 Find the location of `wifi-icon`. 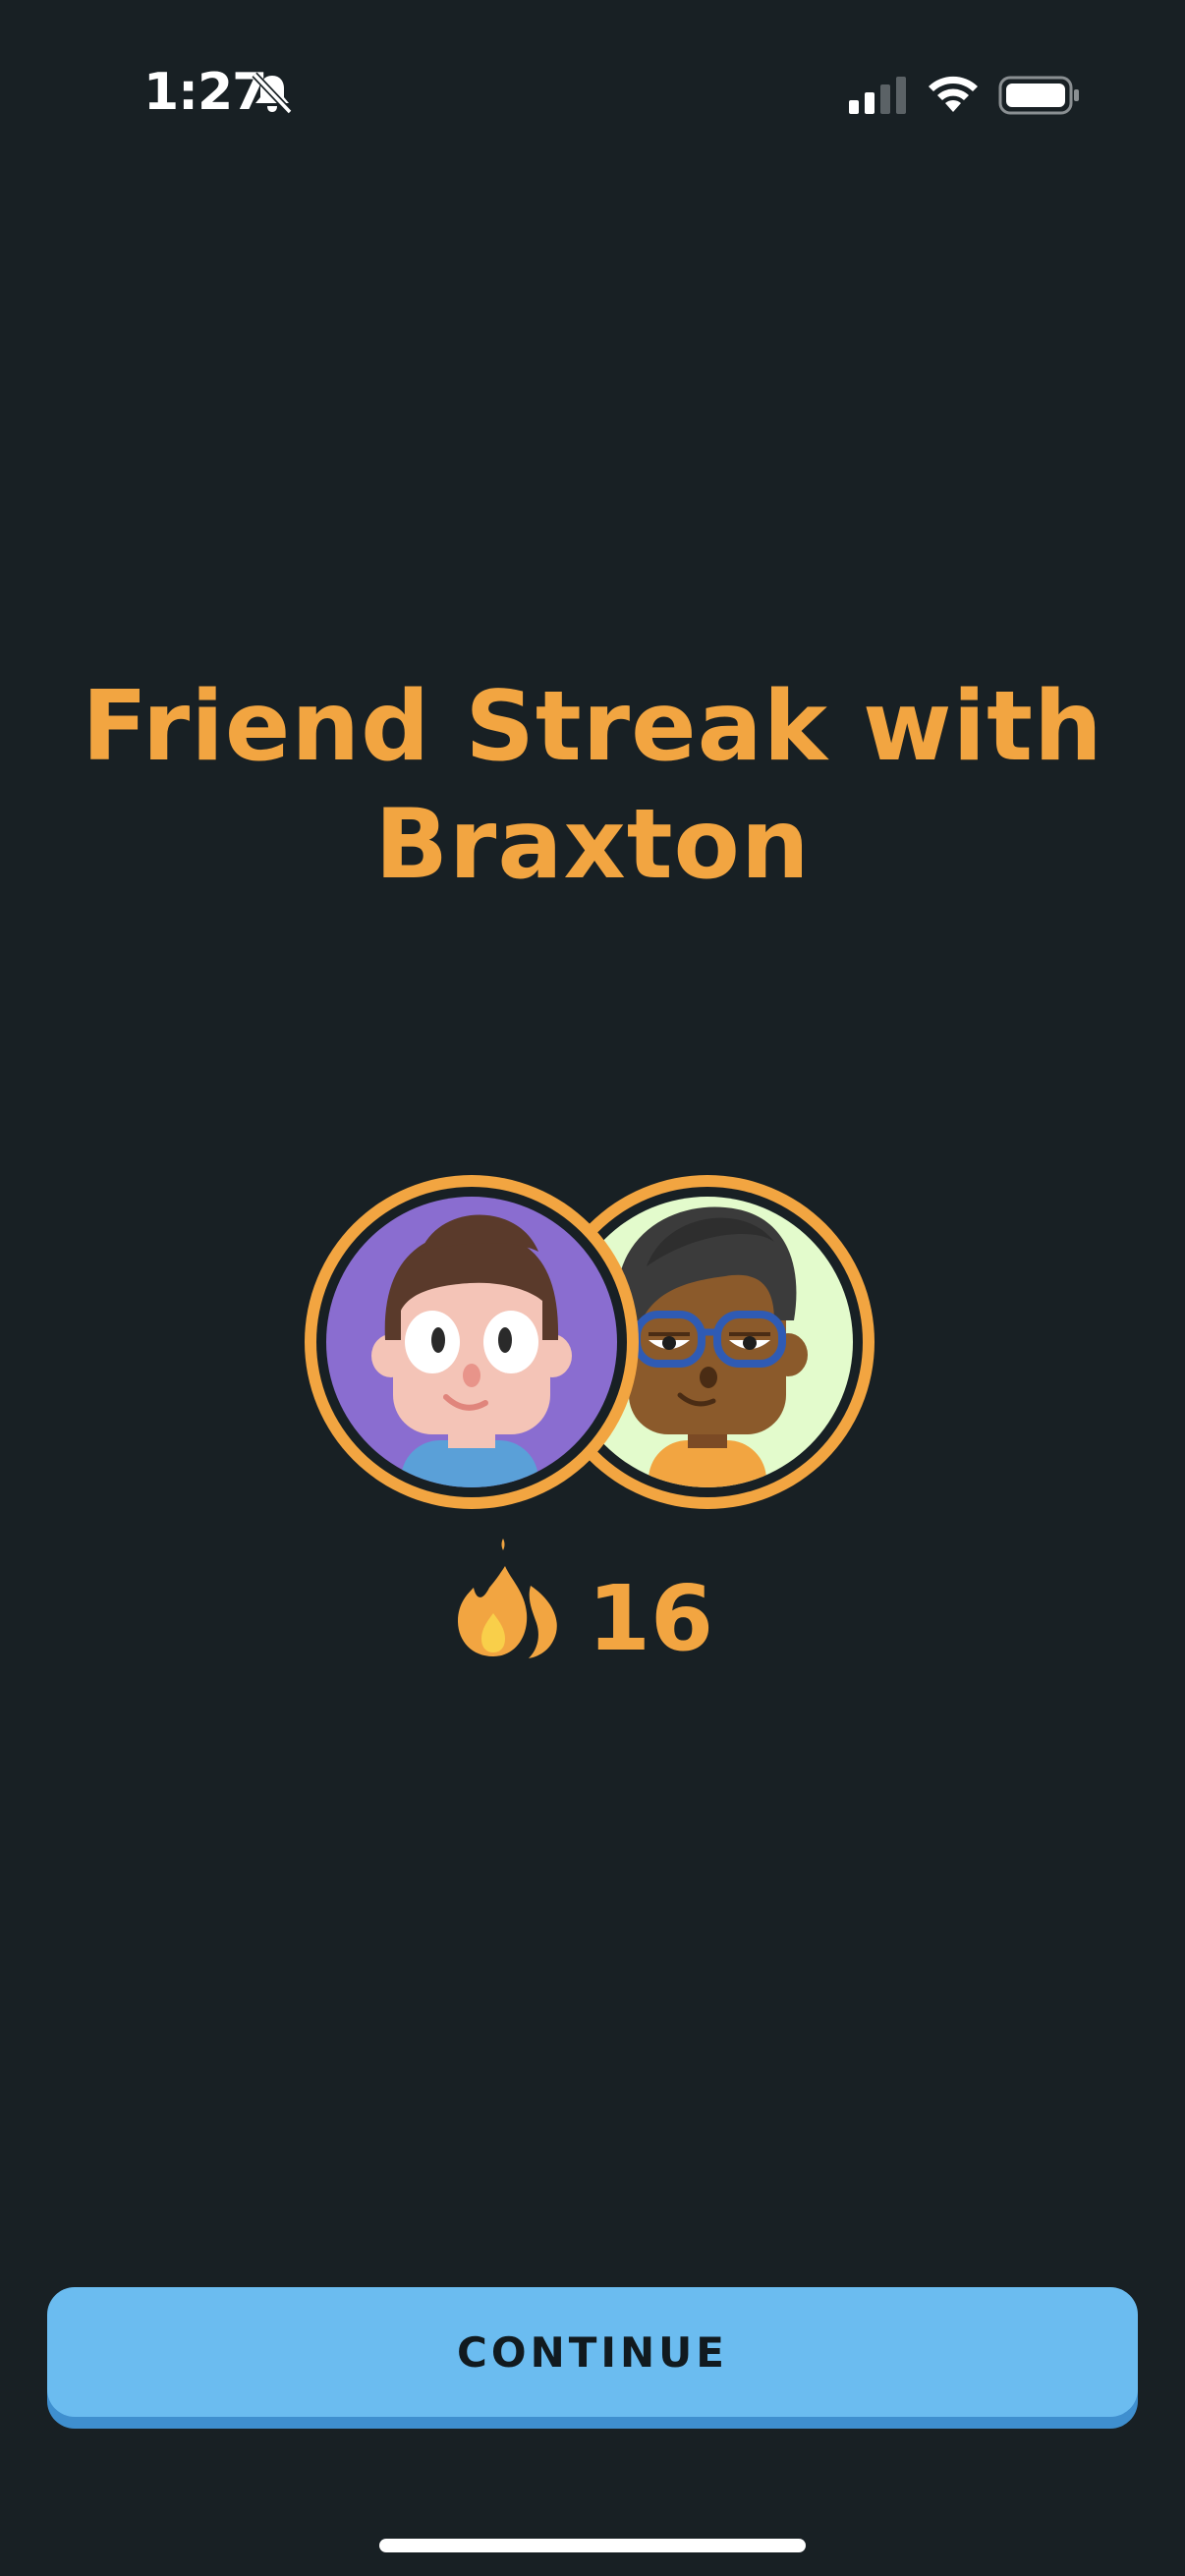

wifi-icon is located at coordinates (954, 94).